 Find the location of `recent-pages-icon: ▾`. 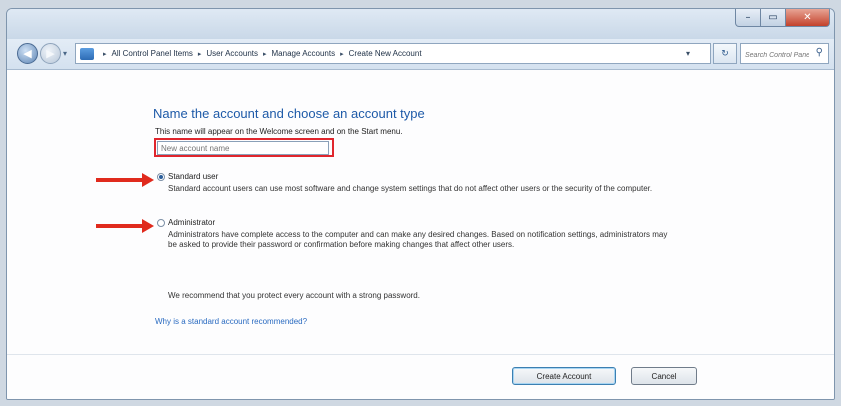

recent-pages-icon: ▾ is located at coordinates (65, 53).